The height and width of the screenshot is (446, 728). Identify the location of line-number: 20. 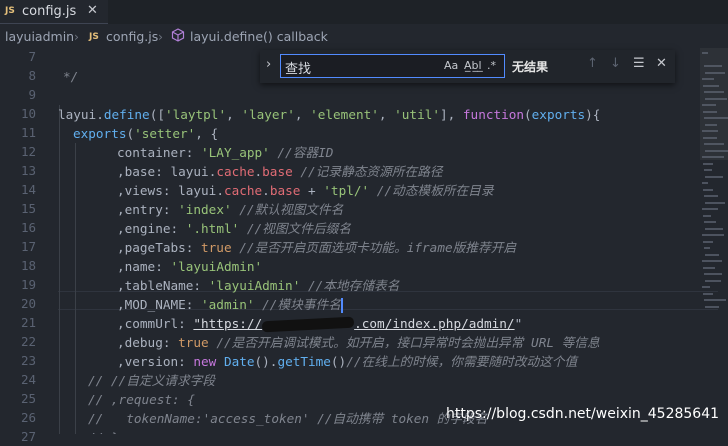
(28, 303).